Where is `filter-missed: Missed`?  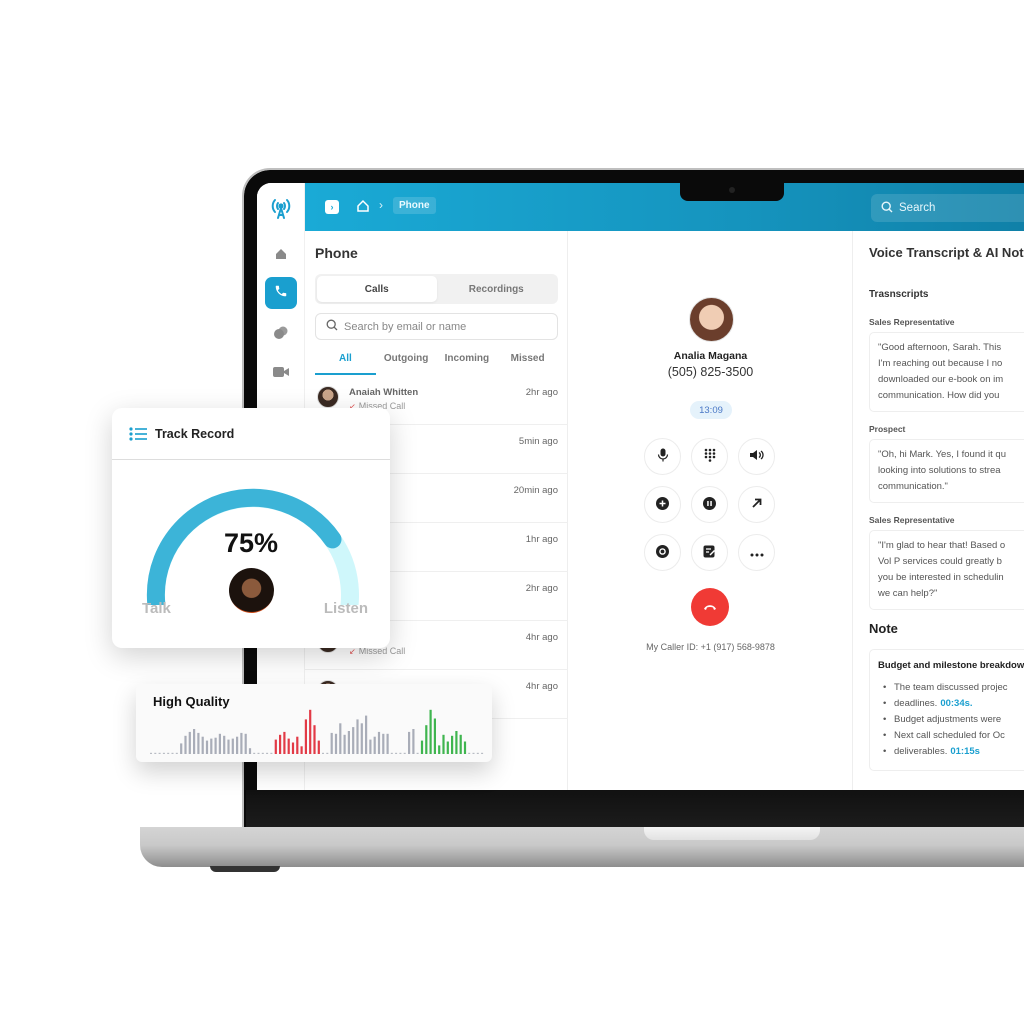
filter-missed: Missed is located at coordinates (527, 362).